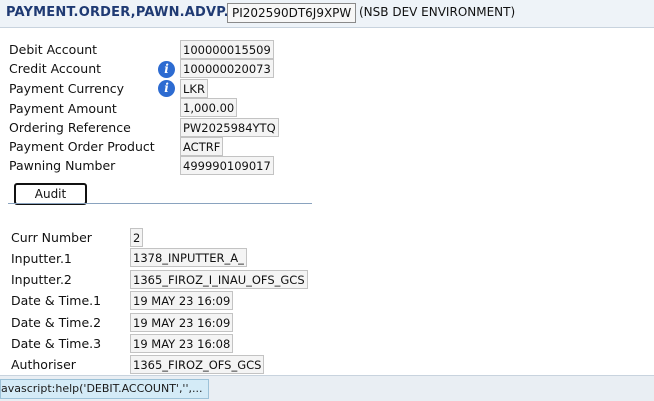 The width and height of the screenshot is (654, 401). What do you see at coordinates (227, 49) in the screenshot?
I see `debit-account-value: 100000015509` at bounding box center [227, 49].